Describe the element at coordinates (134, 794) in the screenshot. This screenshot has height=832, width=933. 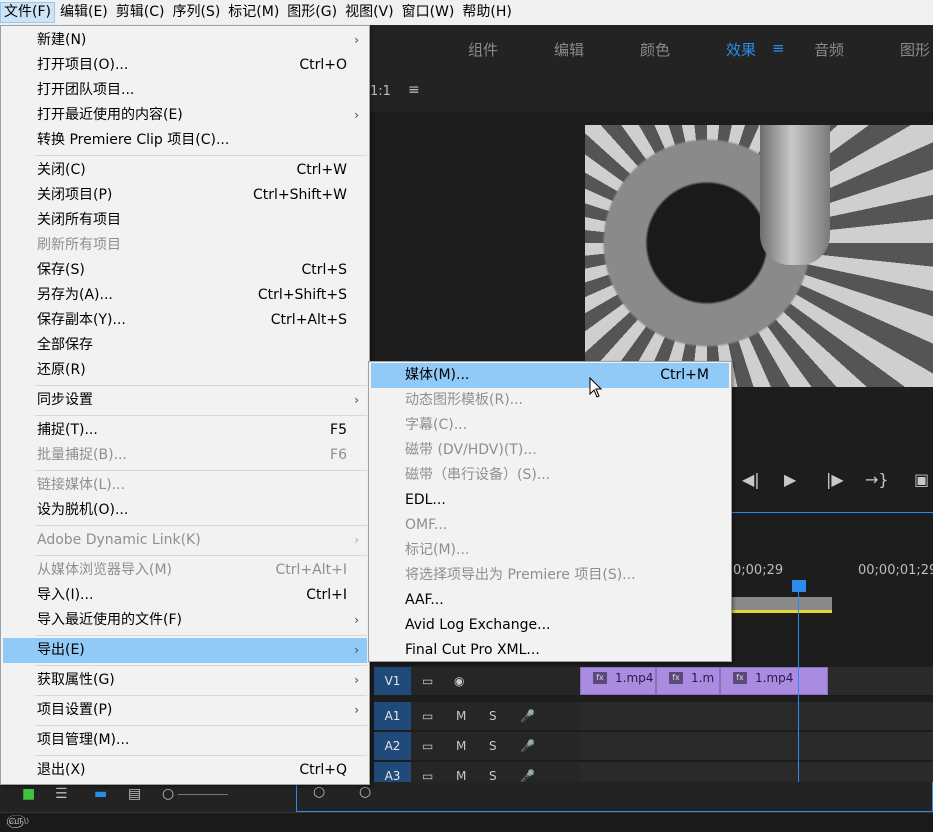
I see `thumbnail-size-icon: ▤` at that location.